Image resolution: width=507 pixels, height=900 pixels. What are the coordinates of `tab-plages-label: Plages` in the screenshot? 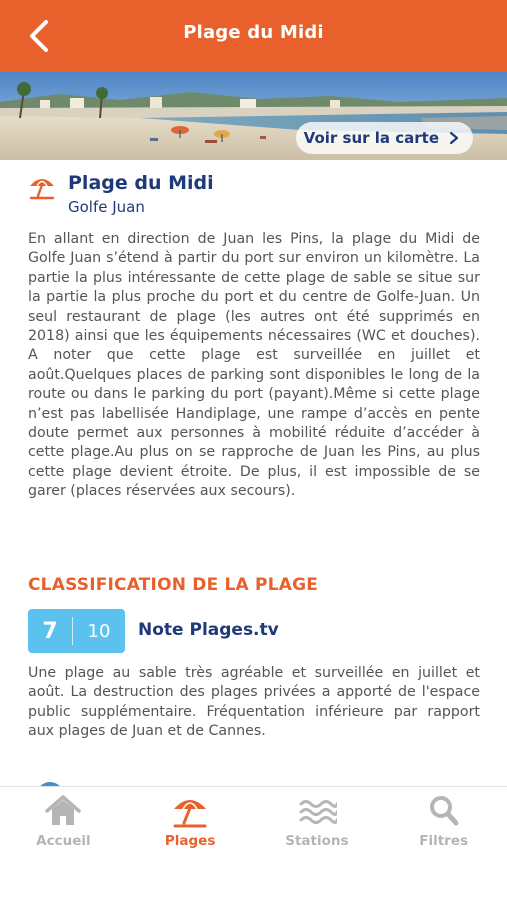 It's located at (190, 841).